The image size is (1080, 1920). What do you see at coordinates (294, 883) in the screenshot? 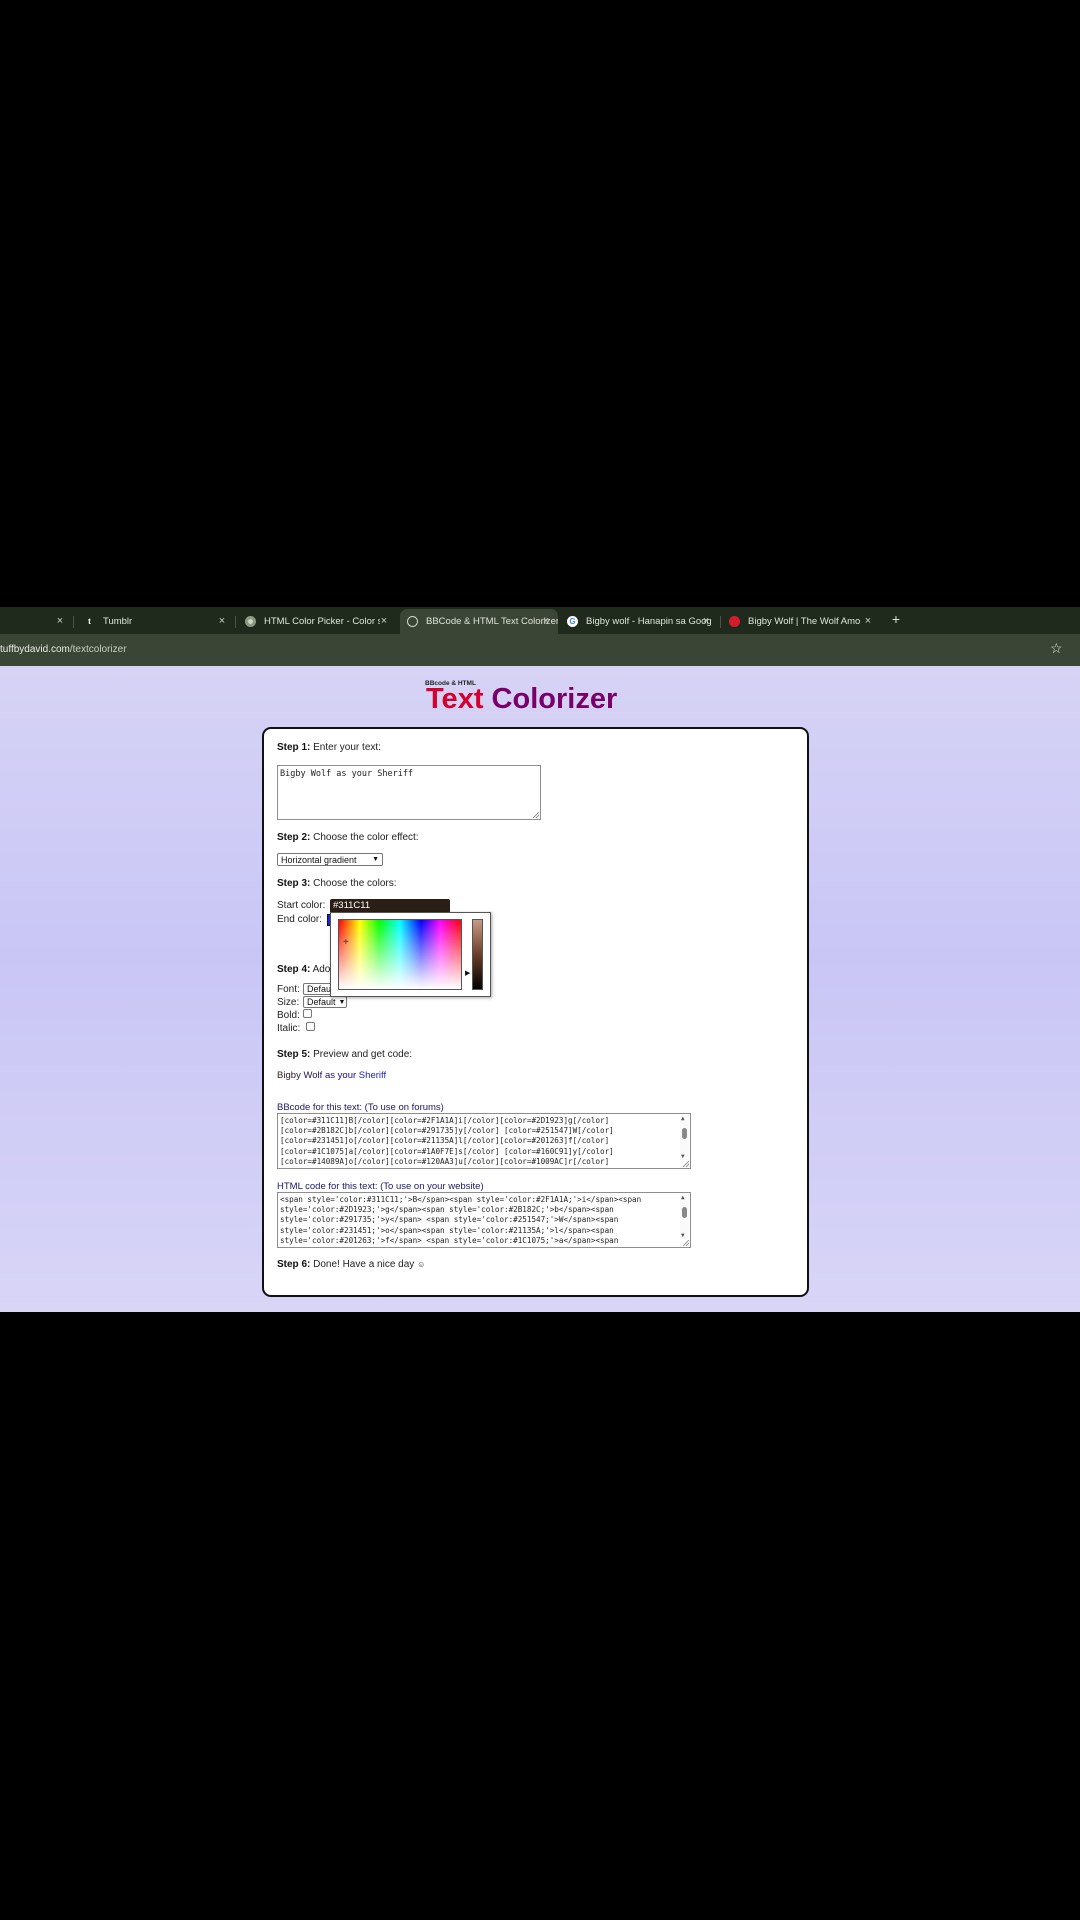
I see `step3-label: Step 3:` at bounding box center [294, 883].